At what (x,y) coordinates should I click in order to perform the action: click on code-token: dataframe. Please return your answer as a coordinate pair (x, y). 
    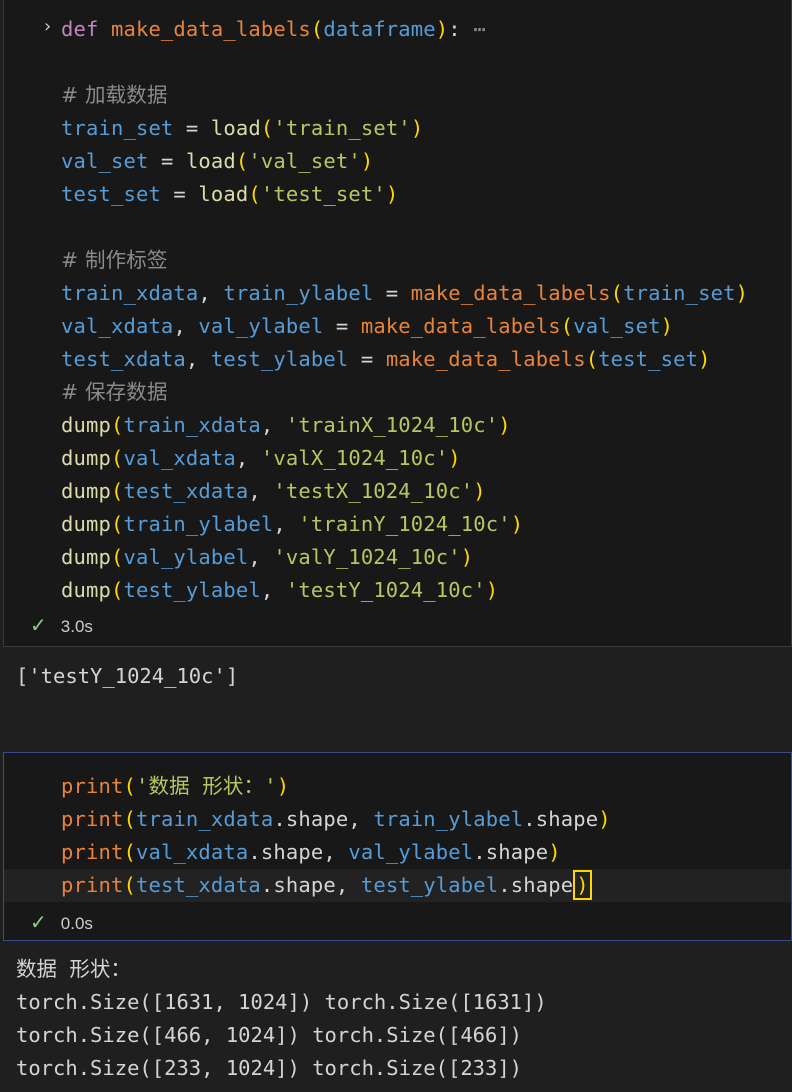
    Looking at the image, I should click on (379, 29).